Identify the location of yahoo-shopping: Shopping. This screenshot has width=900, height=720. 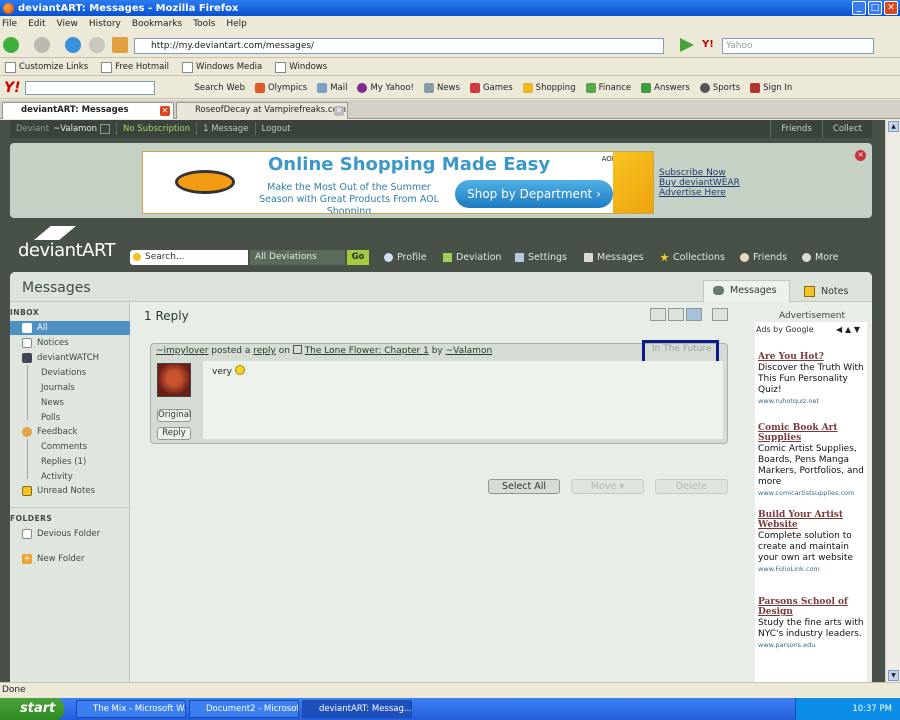
(549, 87).